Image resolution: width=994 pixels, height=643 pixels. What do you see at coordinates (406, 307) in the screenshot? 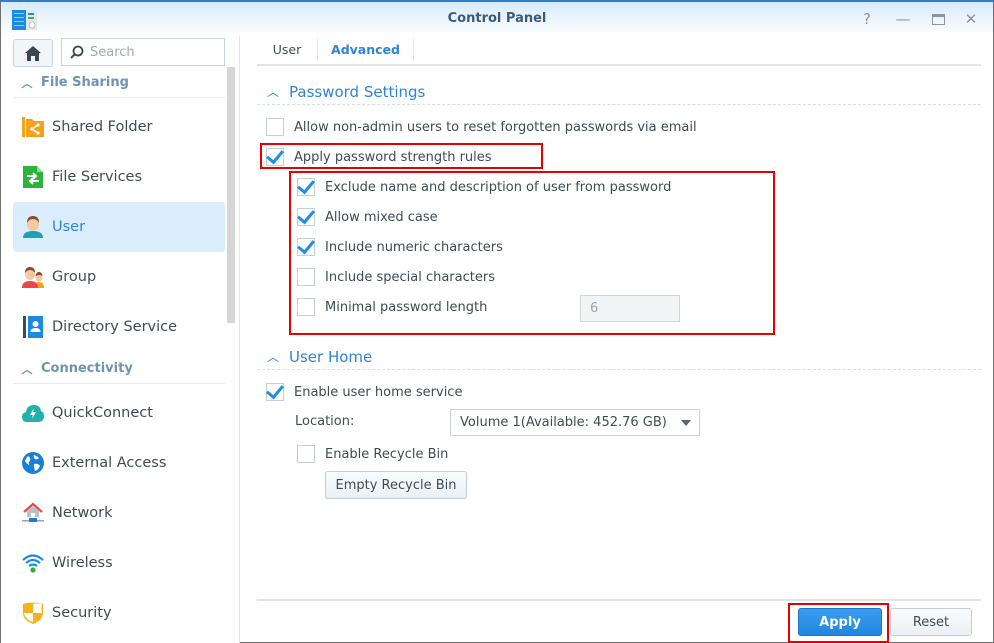
I see `checkbox-label: Minimal password length` at bounding box center [406, 307].